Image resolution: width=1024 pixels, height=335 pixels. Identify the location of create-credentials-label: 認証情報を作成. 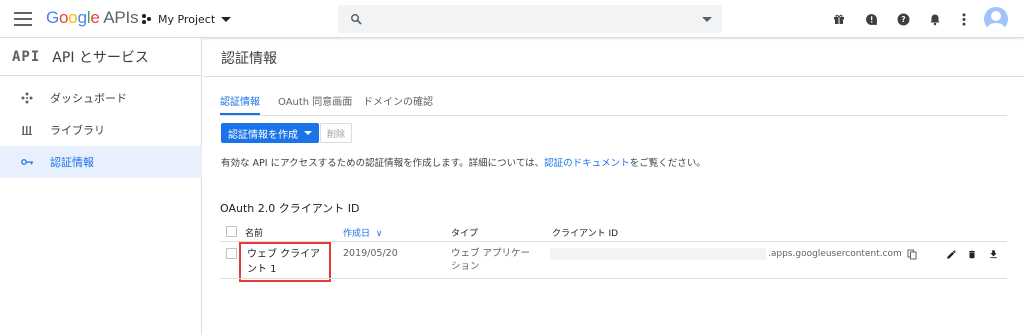
(263, 135).